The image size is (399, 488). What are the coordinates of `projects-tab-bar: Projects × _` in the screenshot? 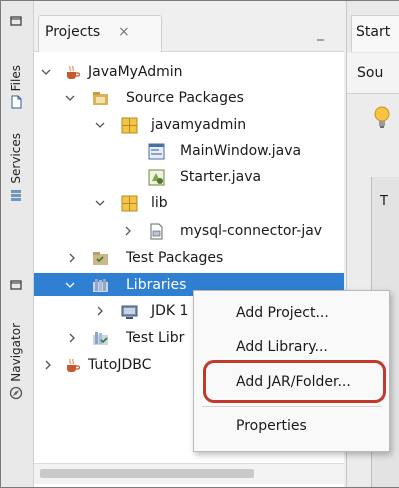 It's located at (189, 26).